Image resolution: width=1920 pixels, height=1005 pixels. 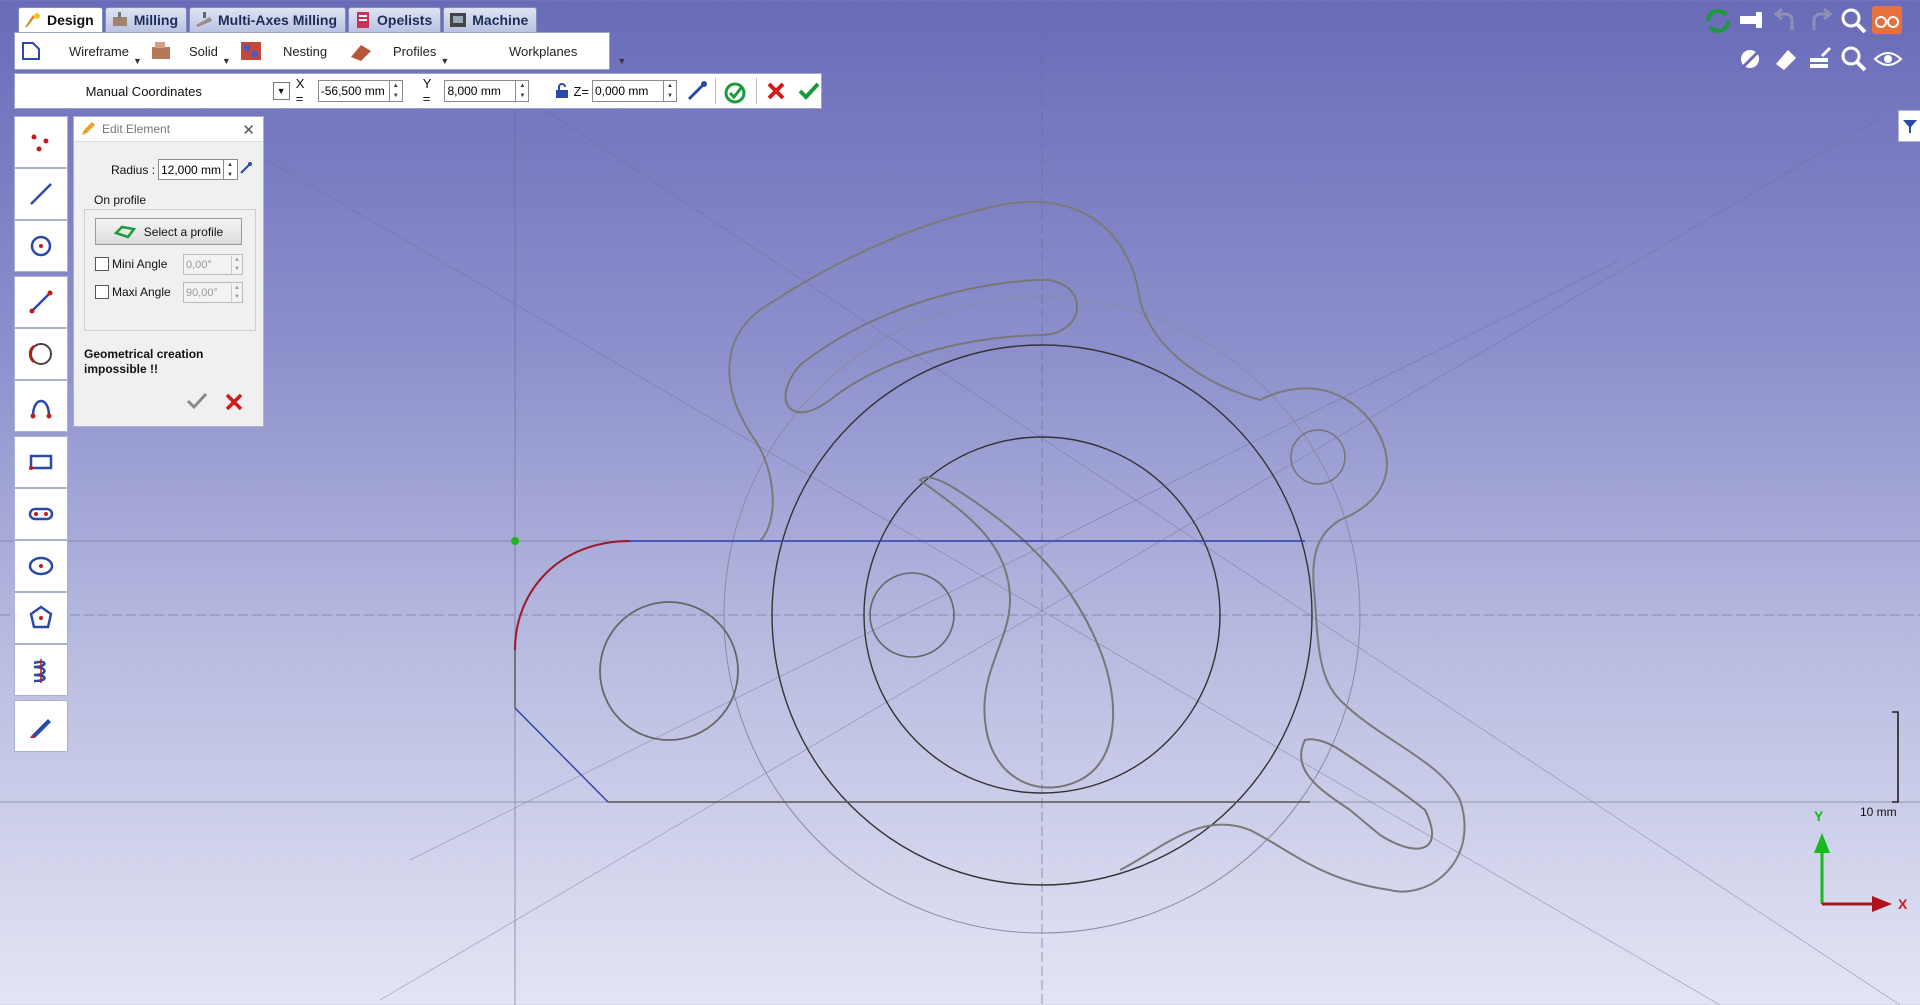 I want to click on select-profile-button: Select a profile, so click(x=168, y=231).